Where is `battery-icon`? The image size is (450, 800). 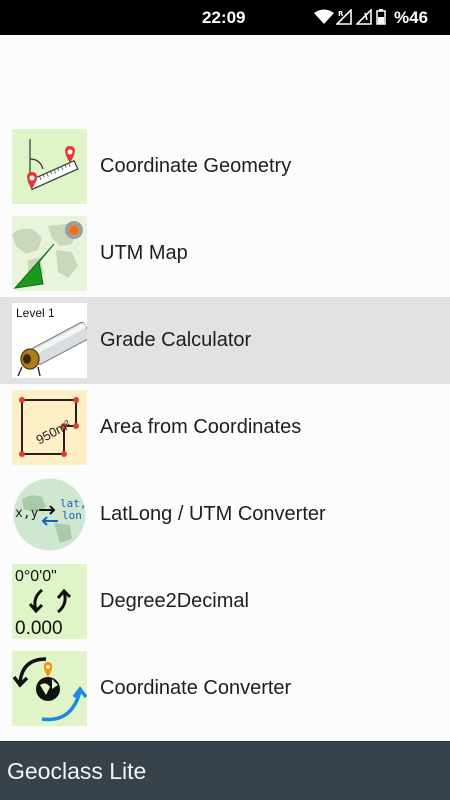
battery-icon is located at coordinates (381, 17).